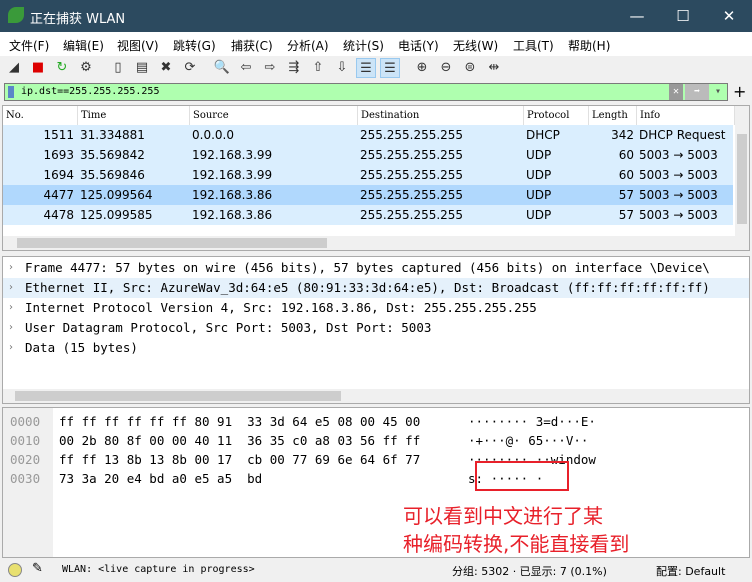 This screenshot has height=582, width=752. What do you see at coordinates (697, 92) in the screenshot?
I see `apply-filter-button: ➡` at bounding box center [697, 92].